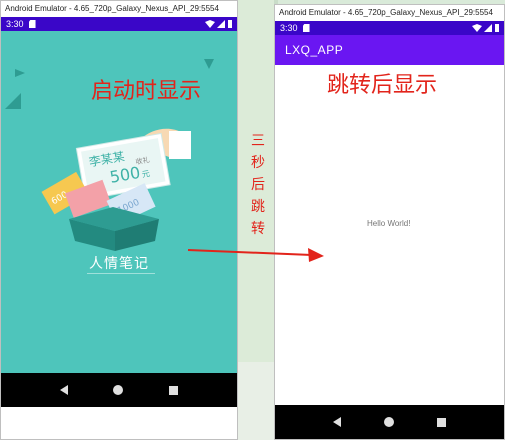 This screenshot has width=505, height=440. I want to click on arrow-shaft, so click(250, 252).